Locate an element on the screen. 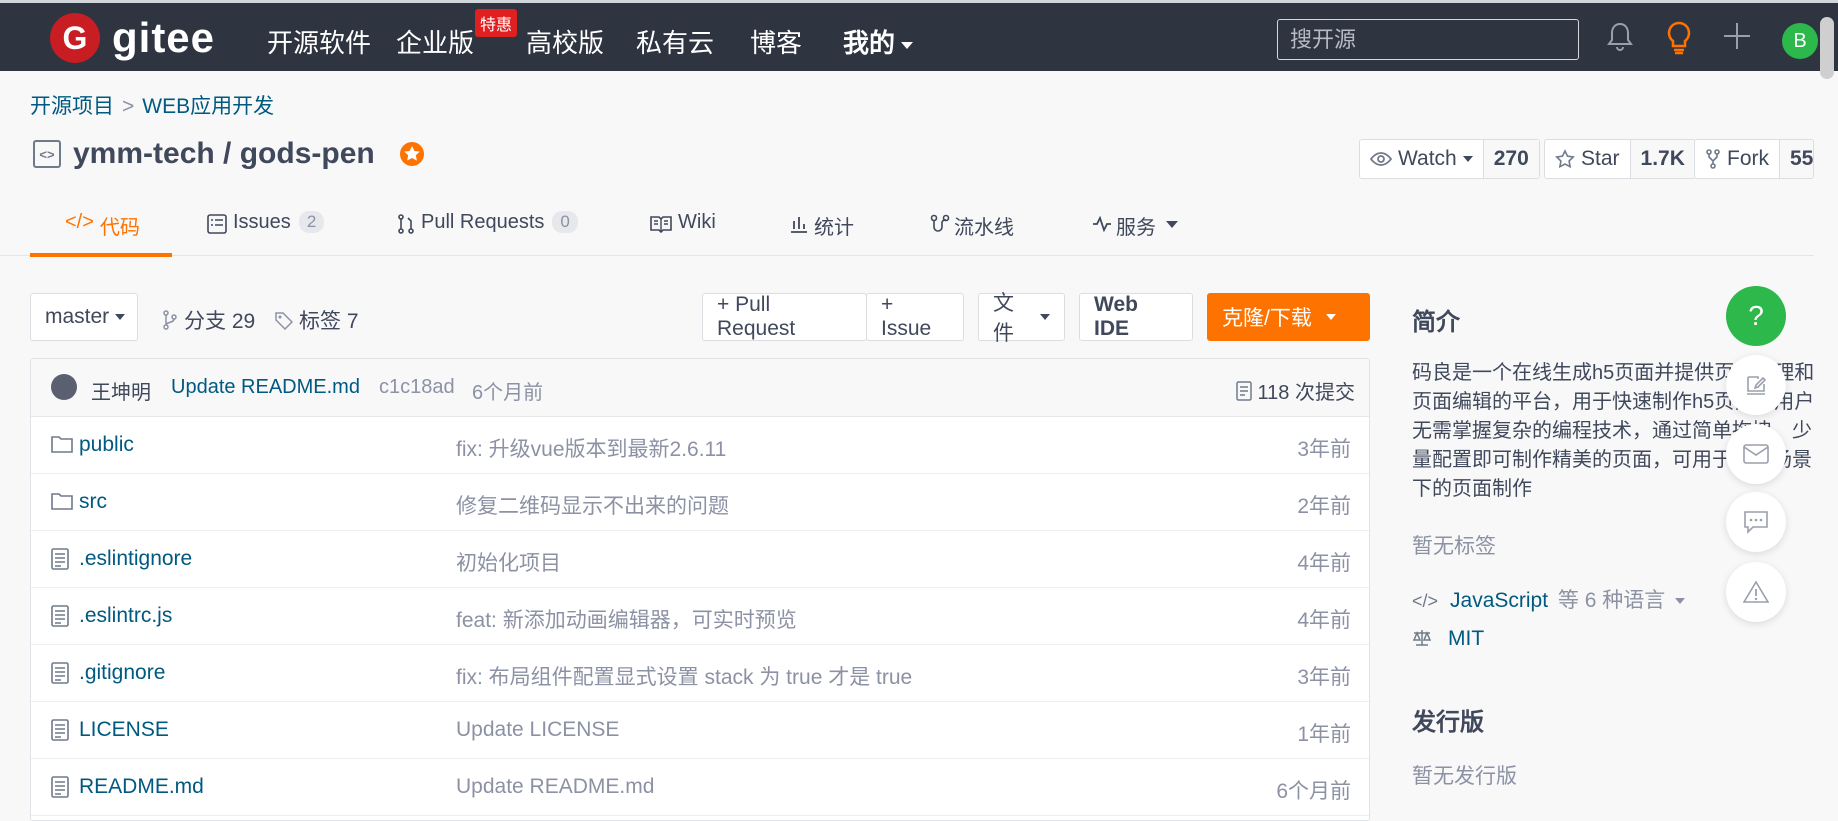 This screenshot has height=821, width=1838. fork-icon is located at coordinates (1713, 159).